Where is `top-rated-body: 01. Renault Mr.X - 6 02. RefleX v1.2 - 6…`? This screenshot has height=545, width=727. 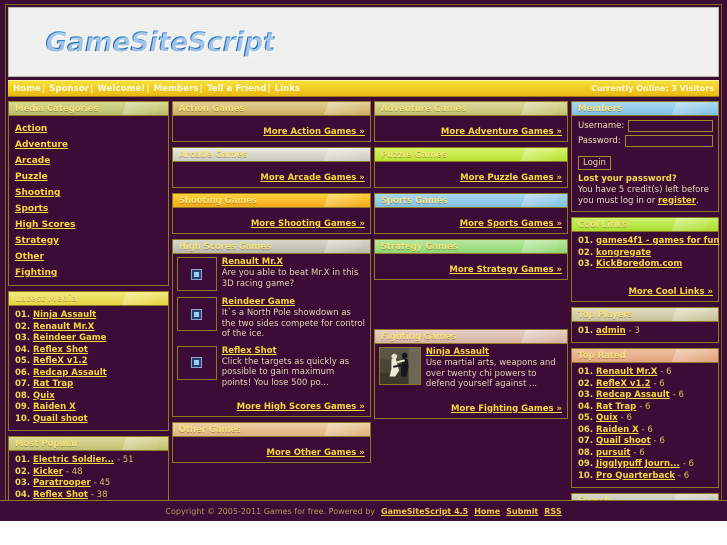 top-rated-body: 01. Renault Mr.X - 6 02. RefleX v1.2 - 6… is located at coordinates (645, 425).